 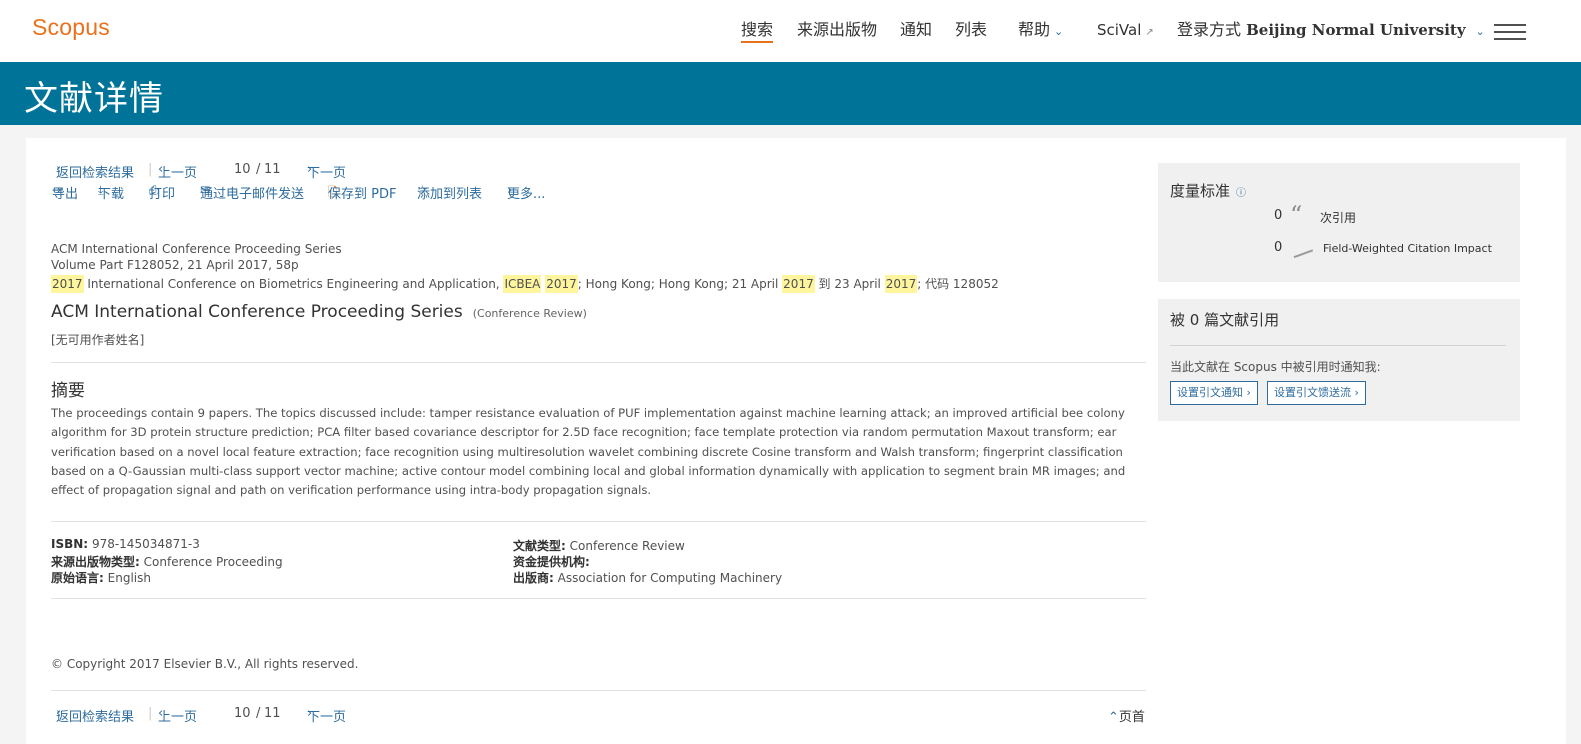 I want to click on institution-name: Beijing Normal University, so click(x=1356, y=30).